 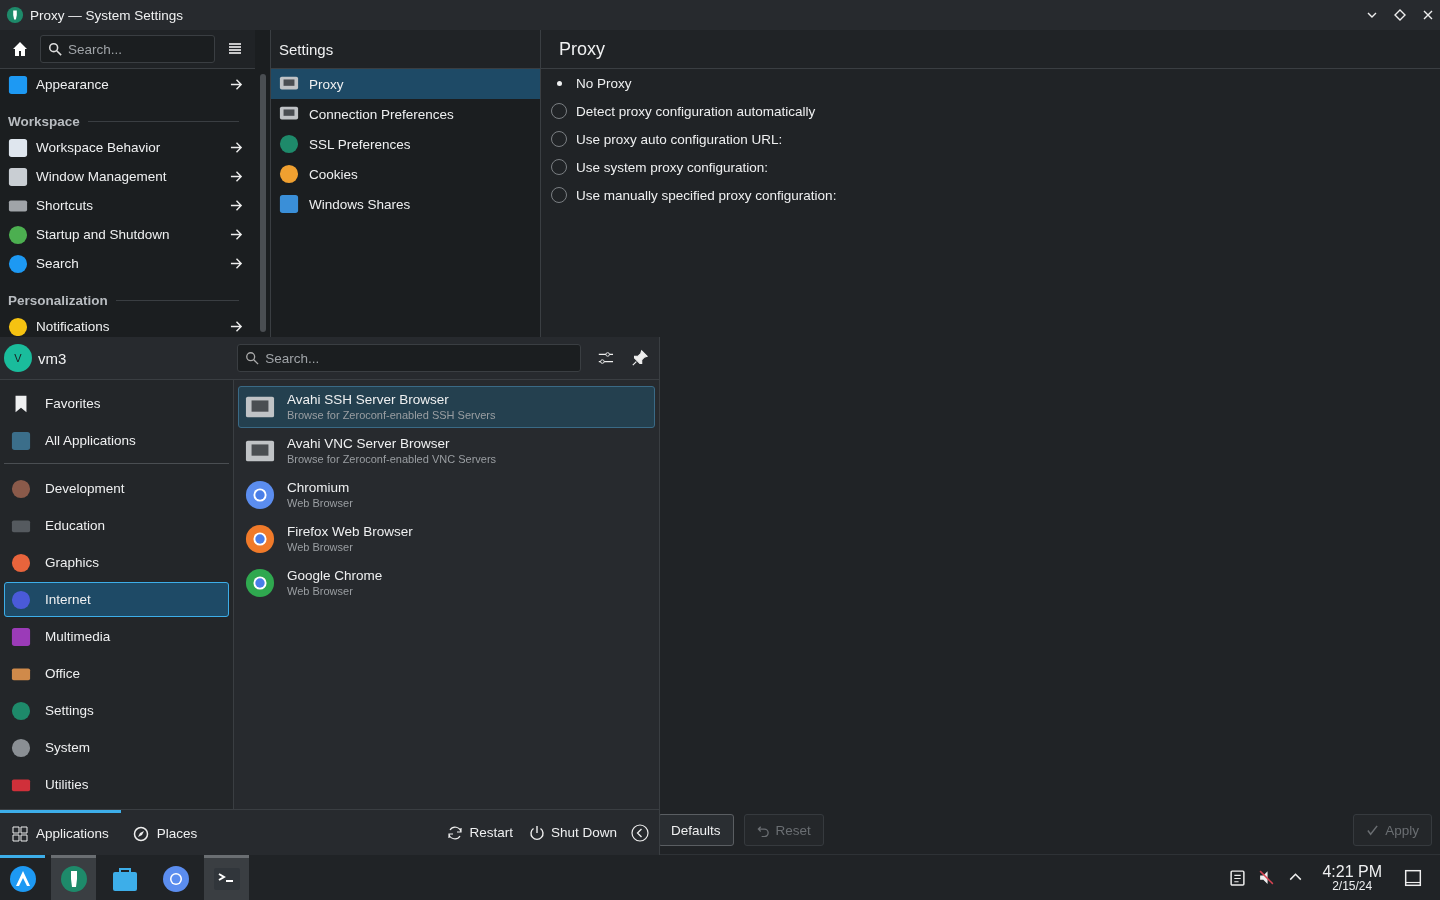 I want to click on terminal-task-button, so click(x=226, y=877).